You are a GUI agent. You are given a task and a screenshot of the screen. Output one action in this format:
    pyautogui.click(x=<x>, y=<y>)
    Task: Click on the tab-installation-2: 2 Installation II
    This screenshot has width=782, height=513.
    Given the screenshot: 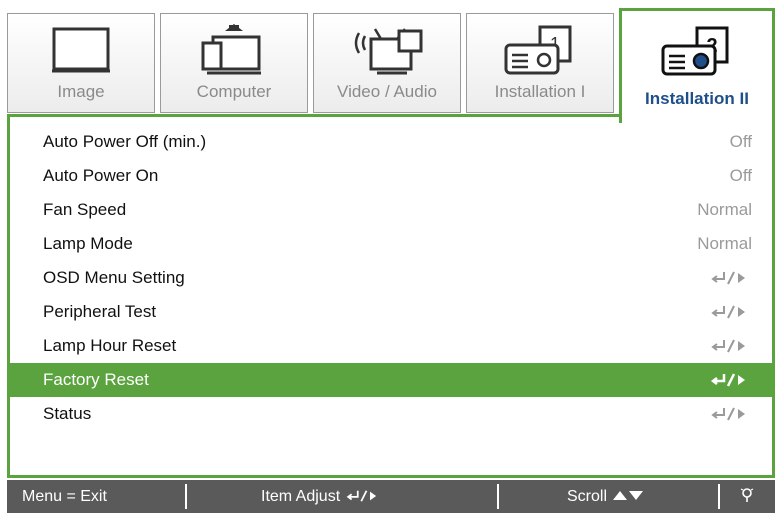 What is the action you would take?
    pyautogui.click(x=697, y=65)
    